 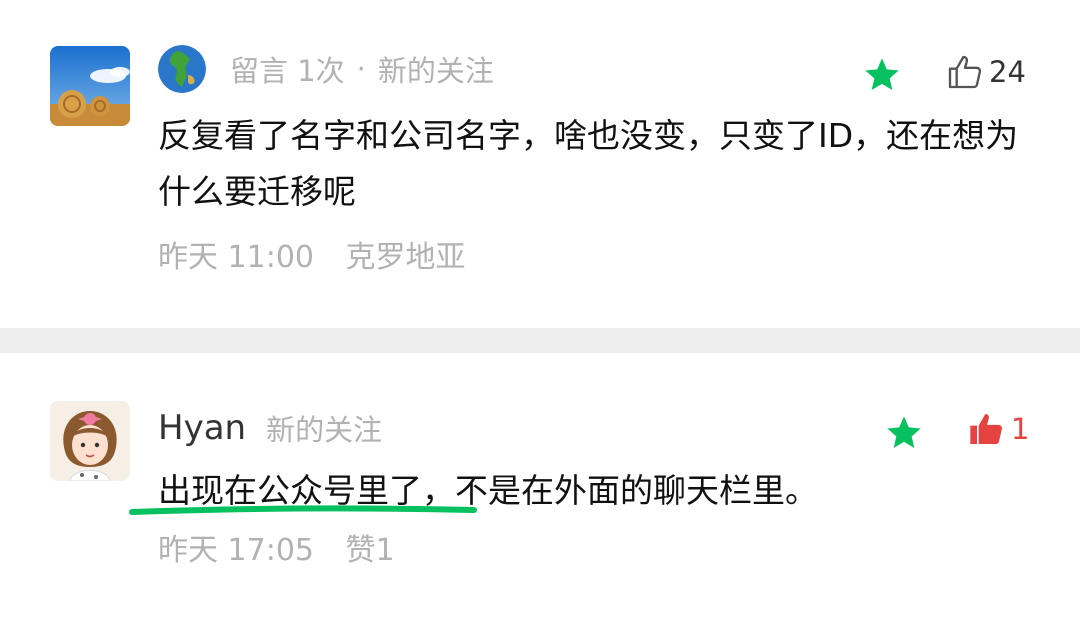 I want to click on nickname: Hyan, so click(x=202, y=428).